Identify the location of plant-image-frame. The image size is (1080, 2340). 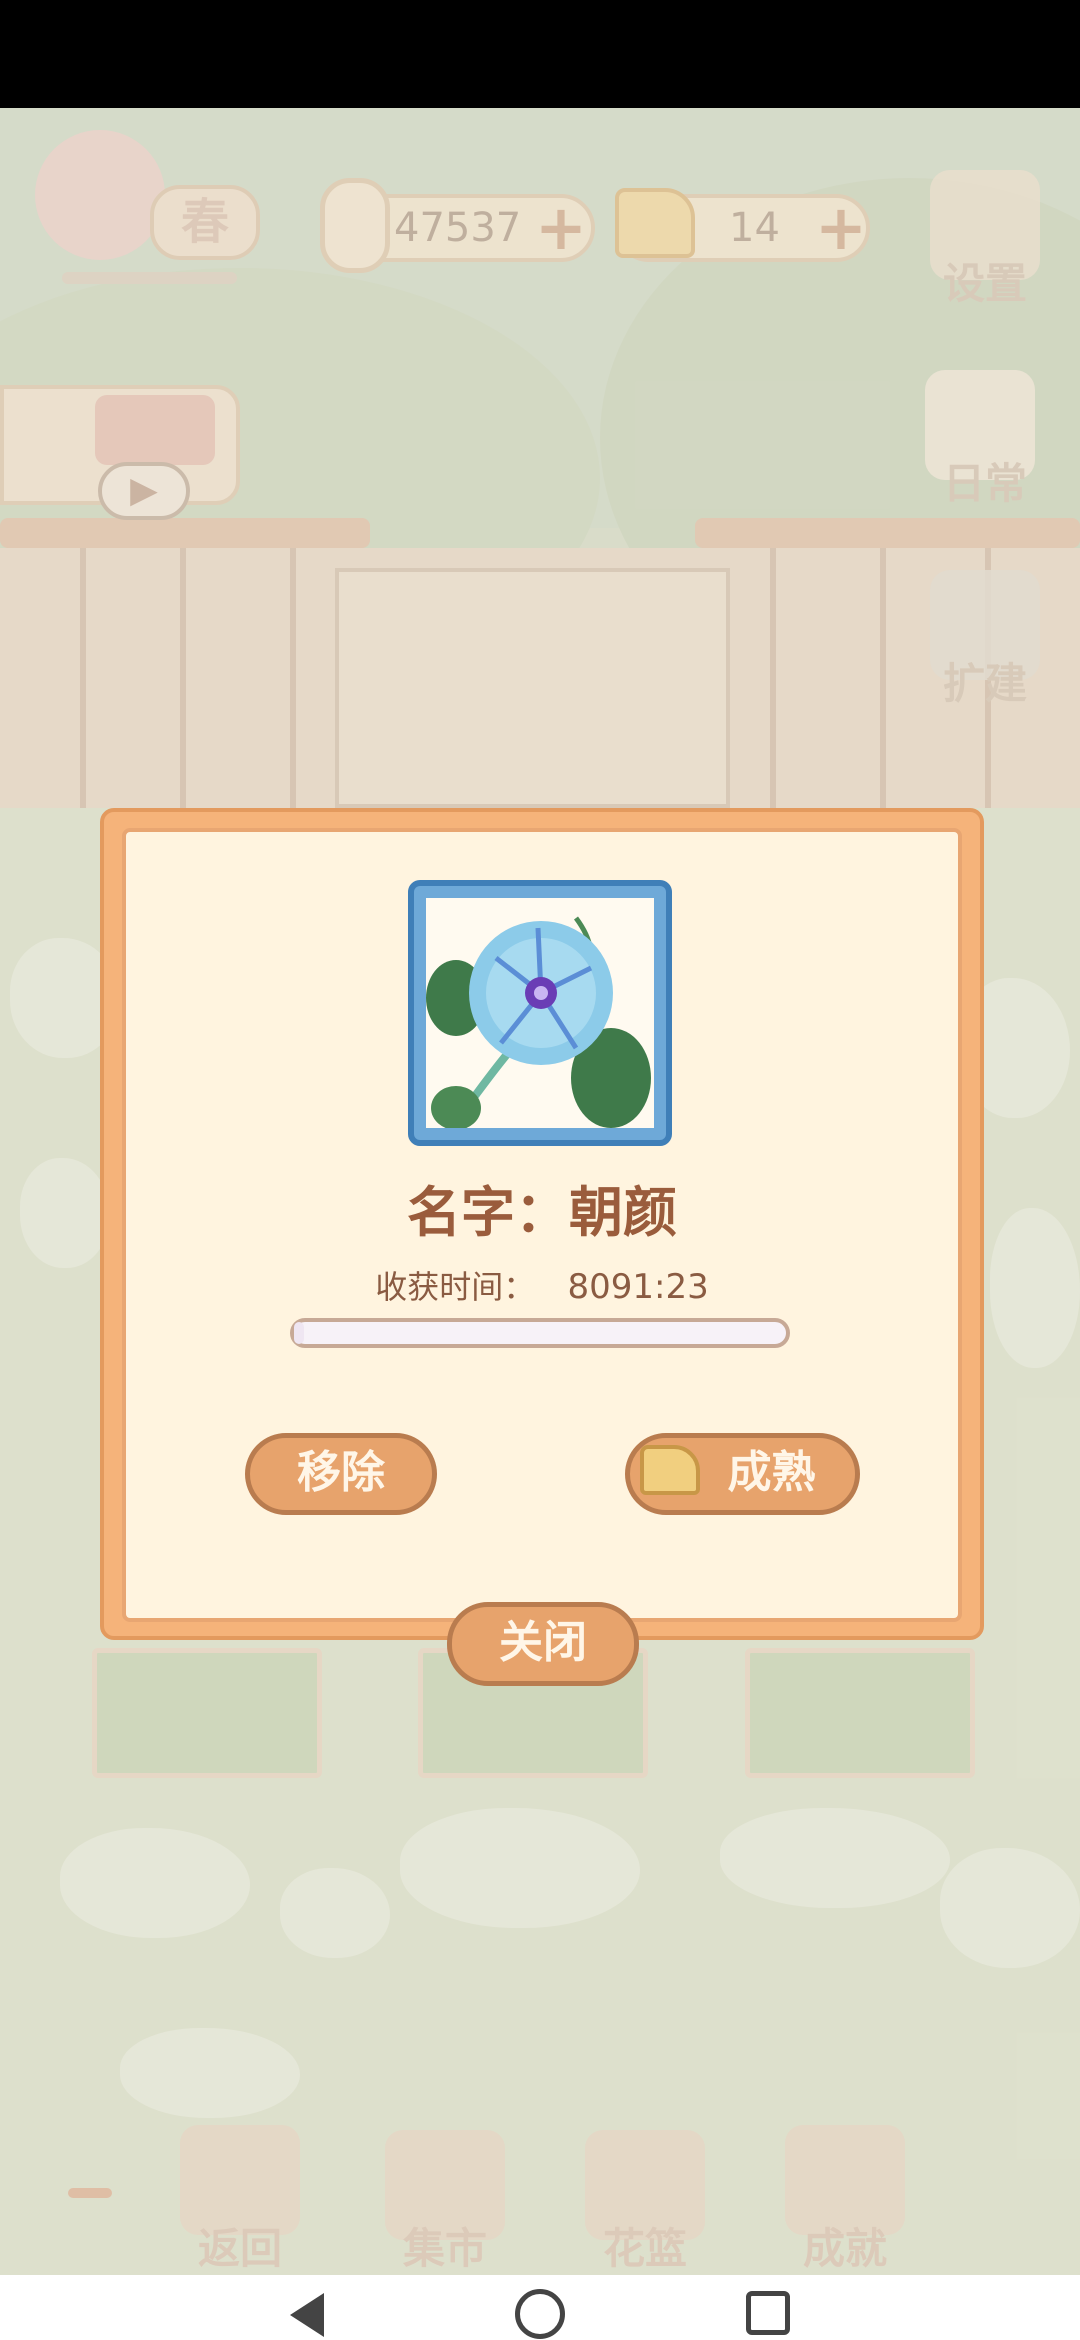
(540, 1013).